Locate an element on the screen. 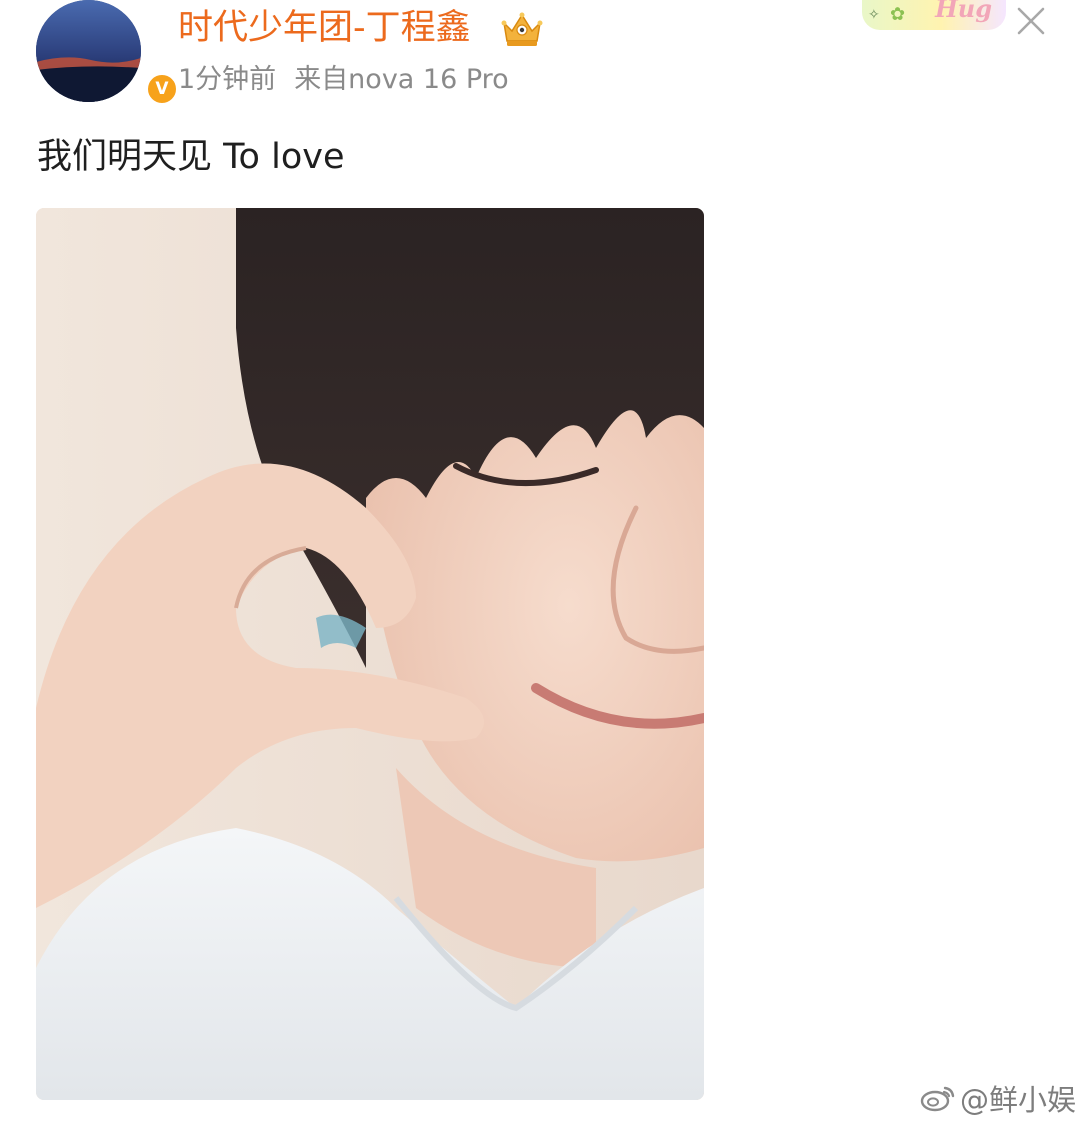 The width and height of the screenshot is (1080, 1124). watermark-handle: @鲜小娱 is located at coordinates (1018, 1100).